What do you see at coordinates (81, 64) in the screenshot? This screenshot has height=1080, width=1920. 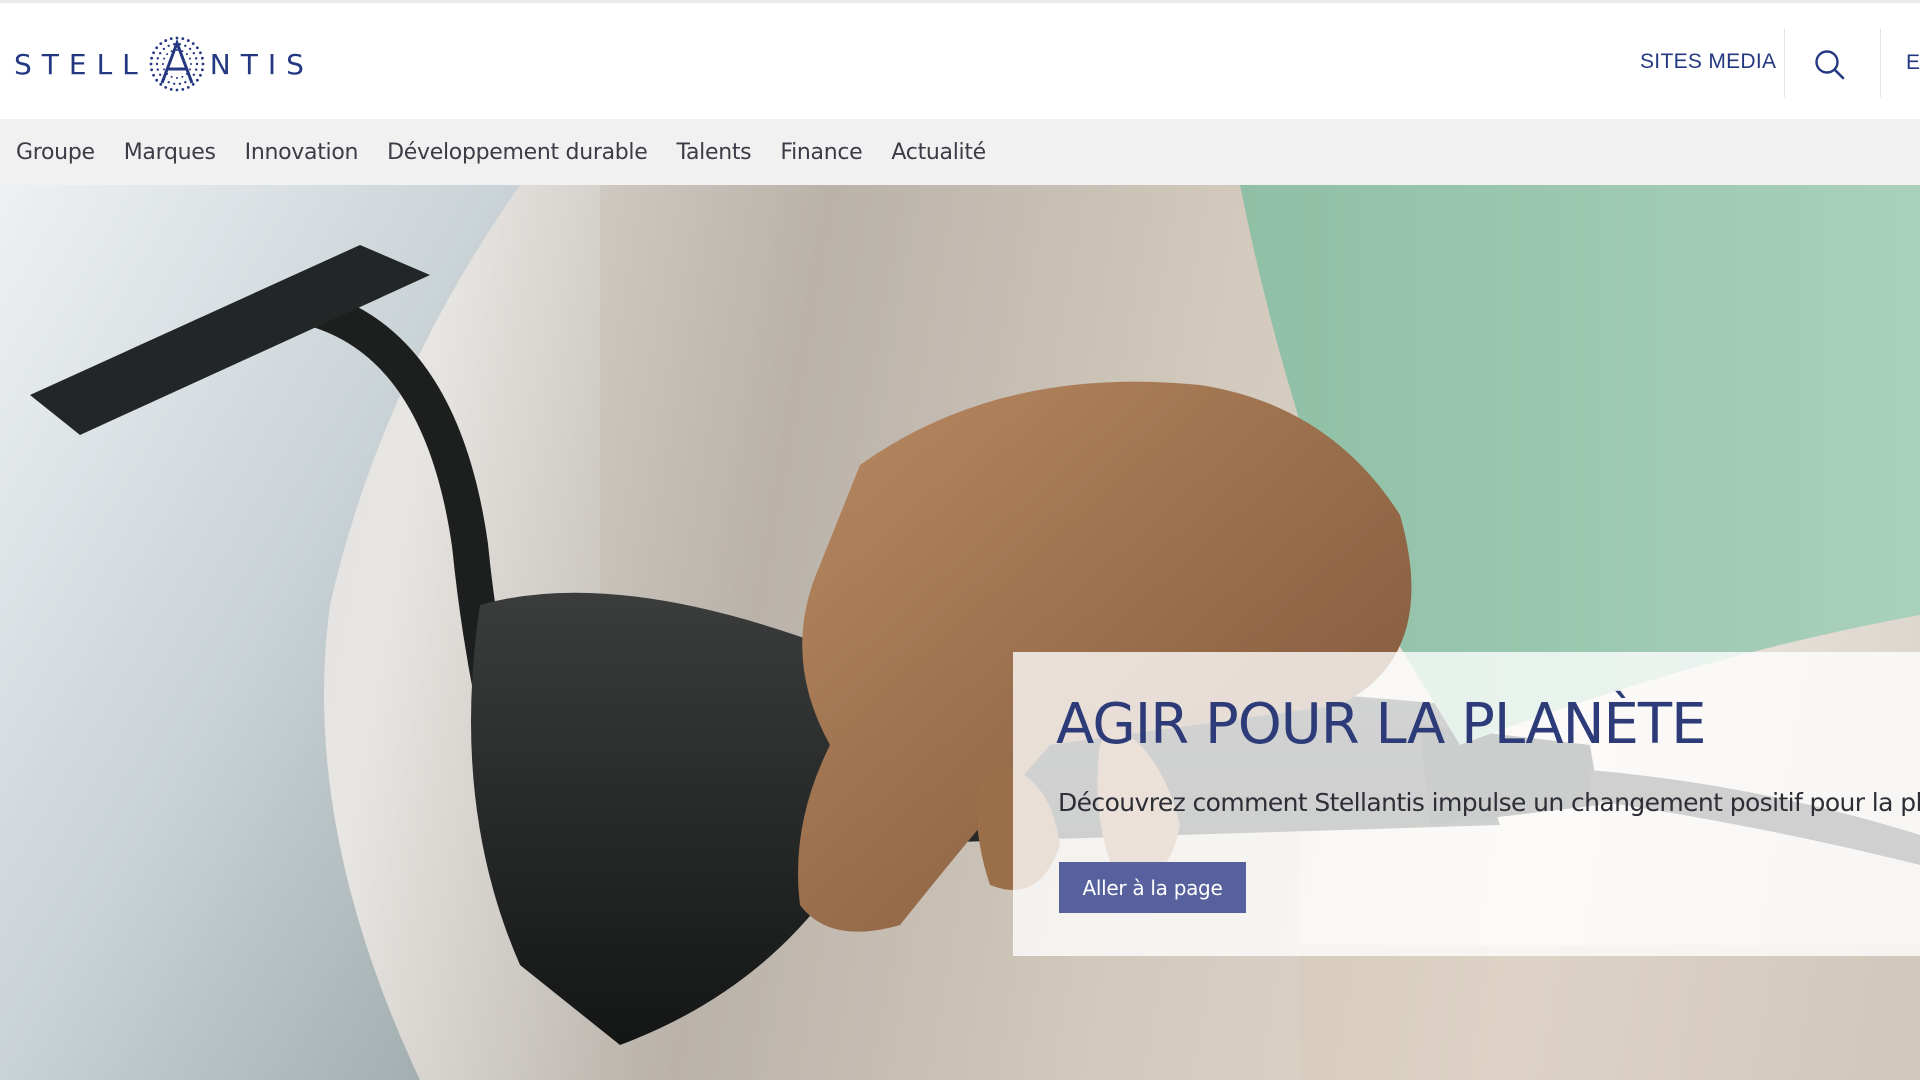 I see `logo-text-left: STELL` at bounding box center [81, 64].